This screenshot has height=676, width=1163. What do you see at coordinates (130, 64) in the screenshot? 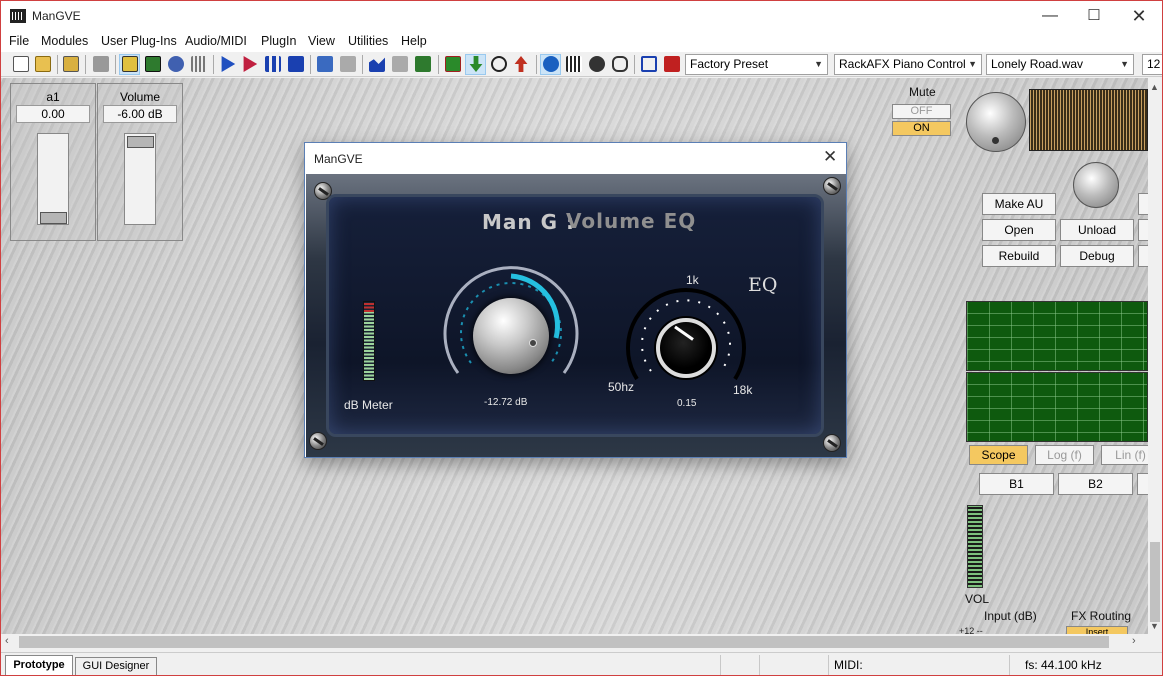
I see `edit-icon` at bounding box center [130, 64].